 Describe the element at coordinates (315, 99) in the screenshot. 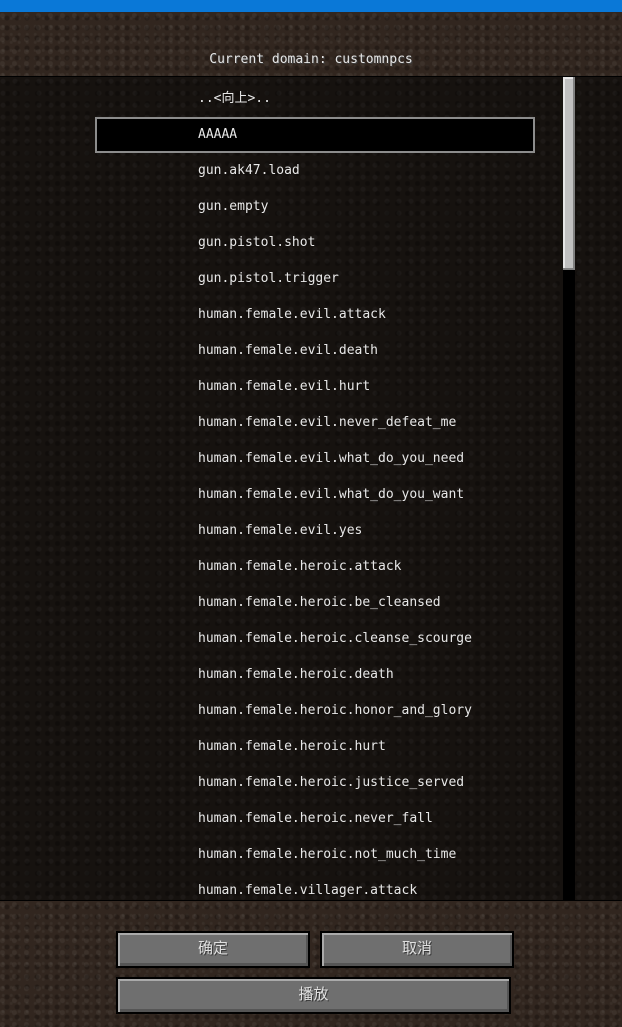

I see `parent-directory-item: ..<向上>..` at that location.